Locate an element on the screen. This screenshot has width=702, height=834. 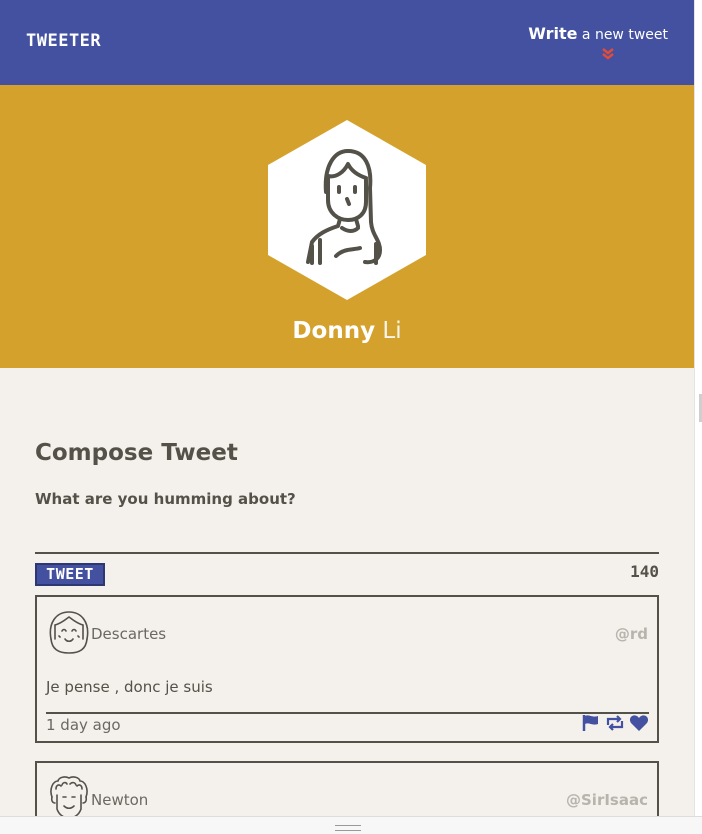
retweet-icon is located at coordinates (615, 723).